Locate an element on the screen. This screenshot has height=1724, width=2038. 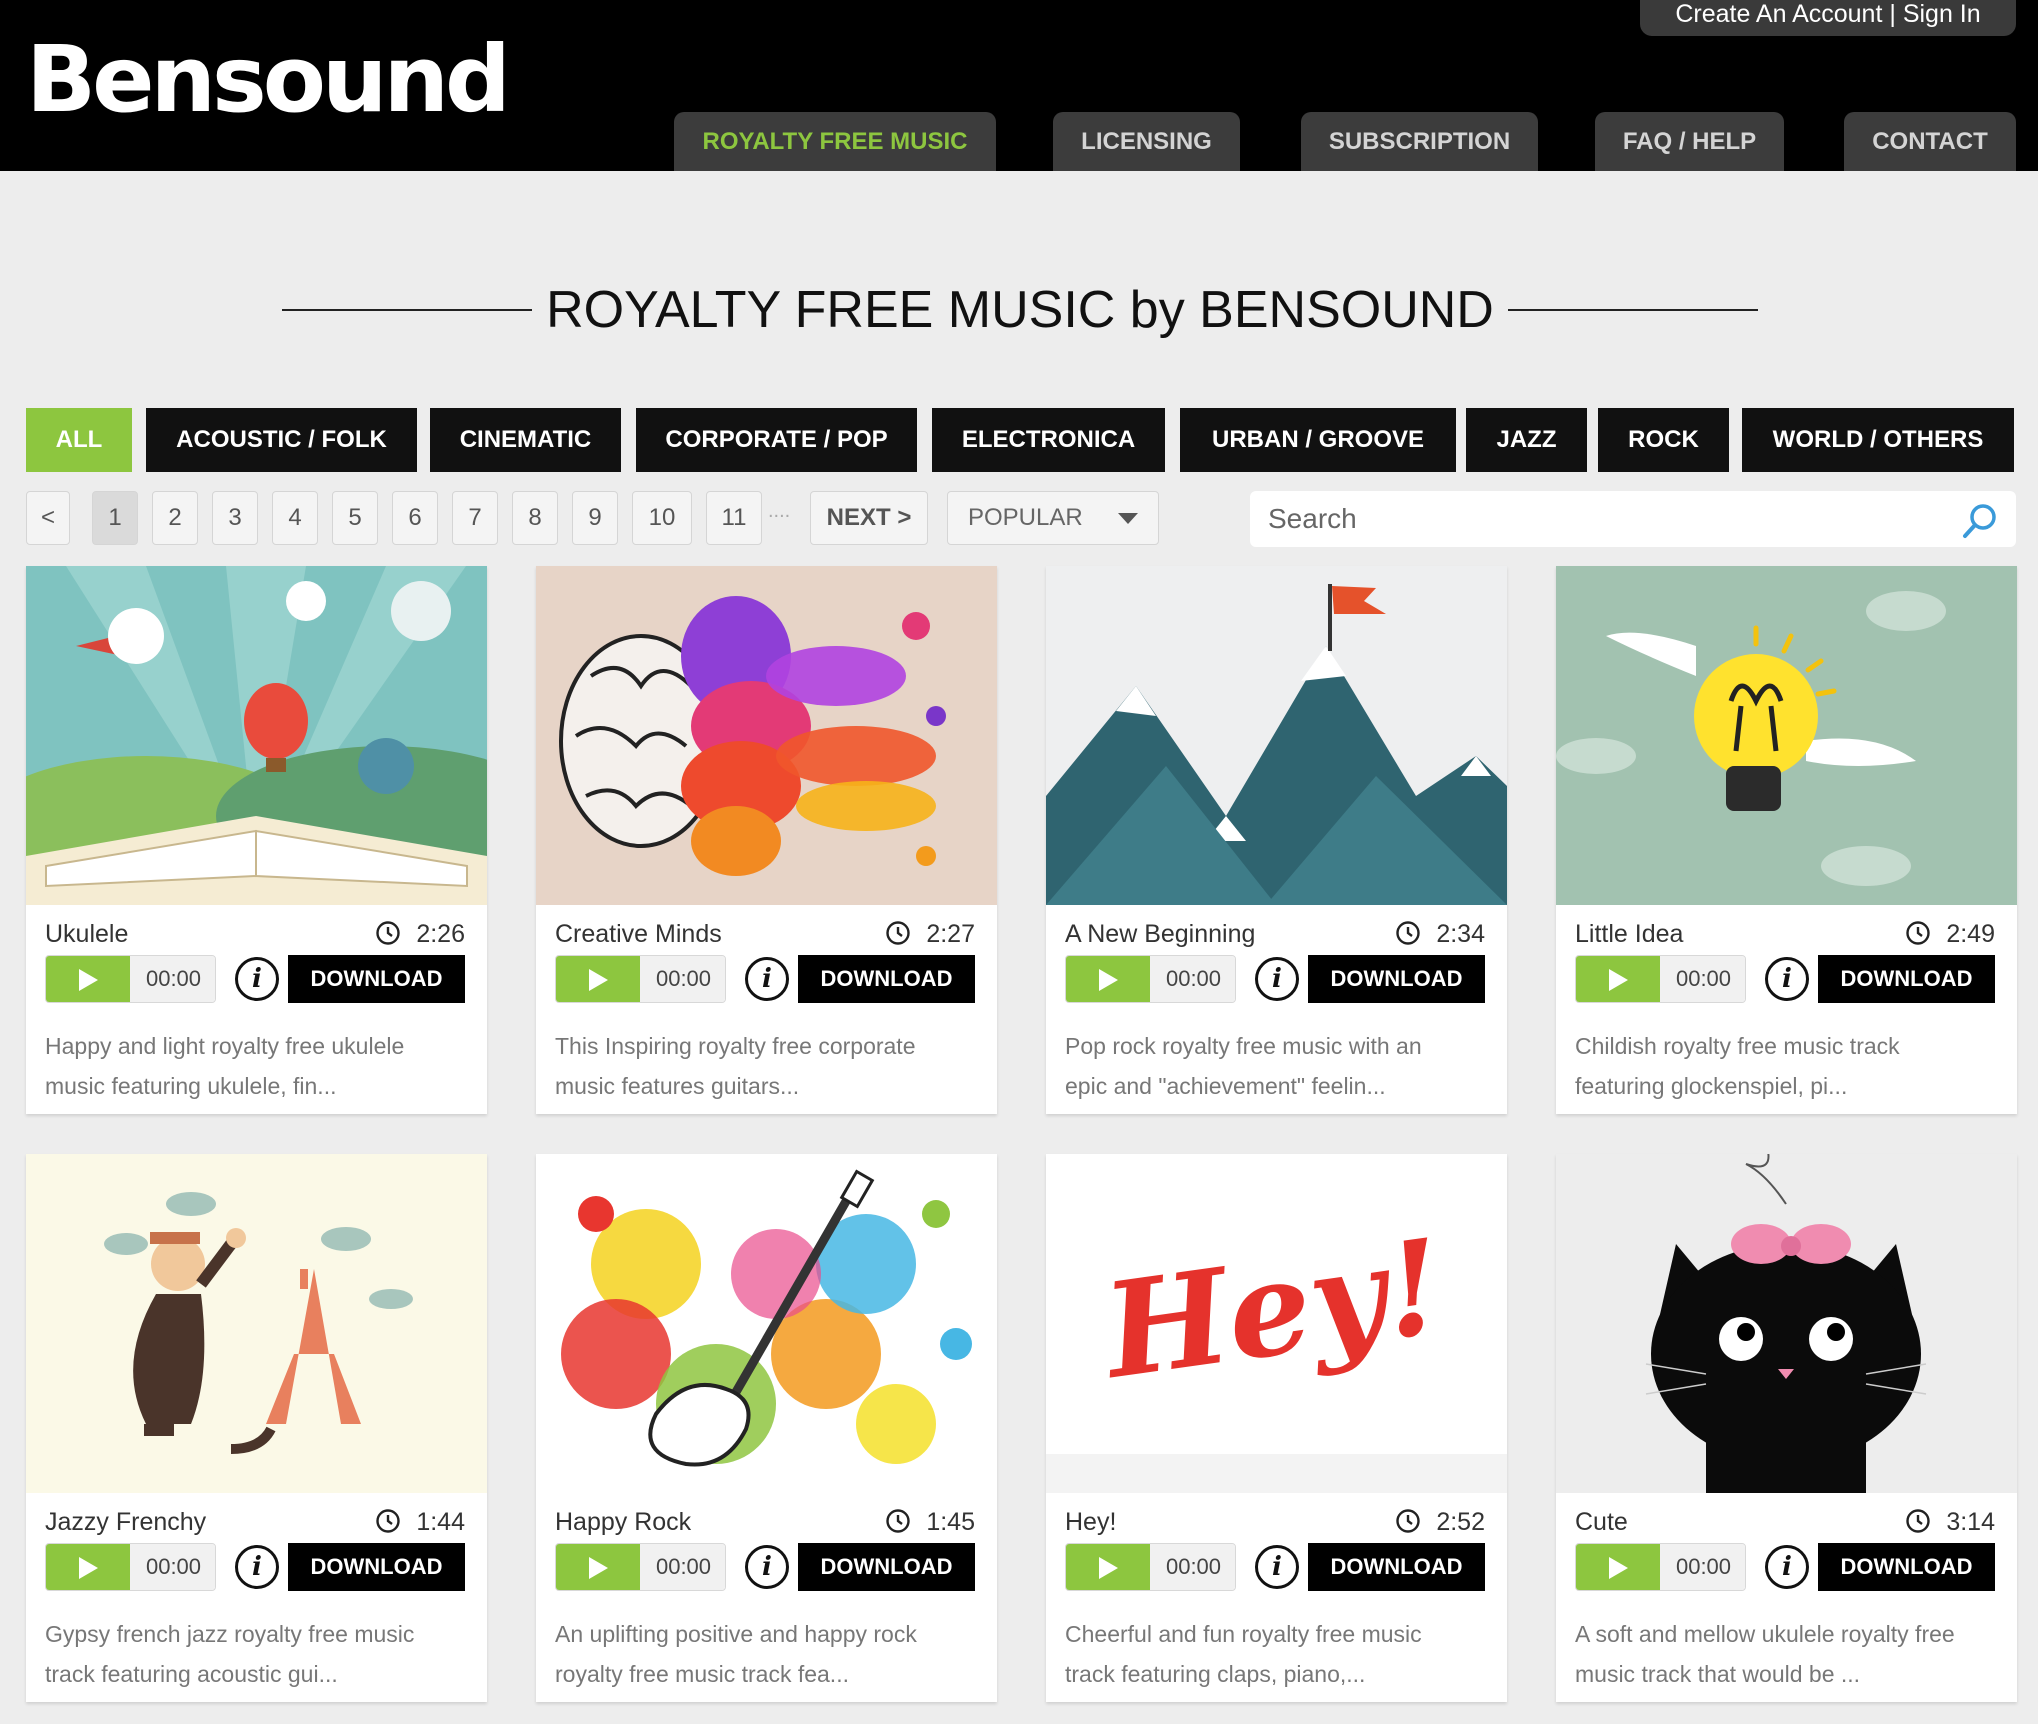
page-button-11: 11 is located at coordinates (734, 518).